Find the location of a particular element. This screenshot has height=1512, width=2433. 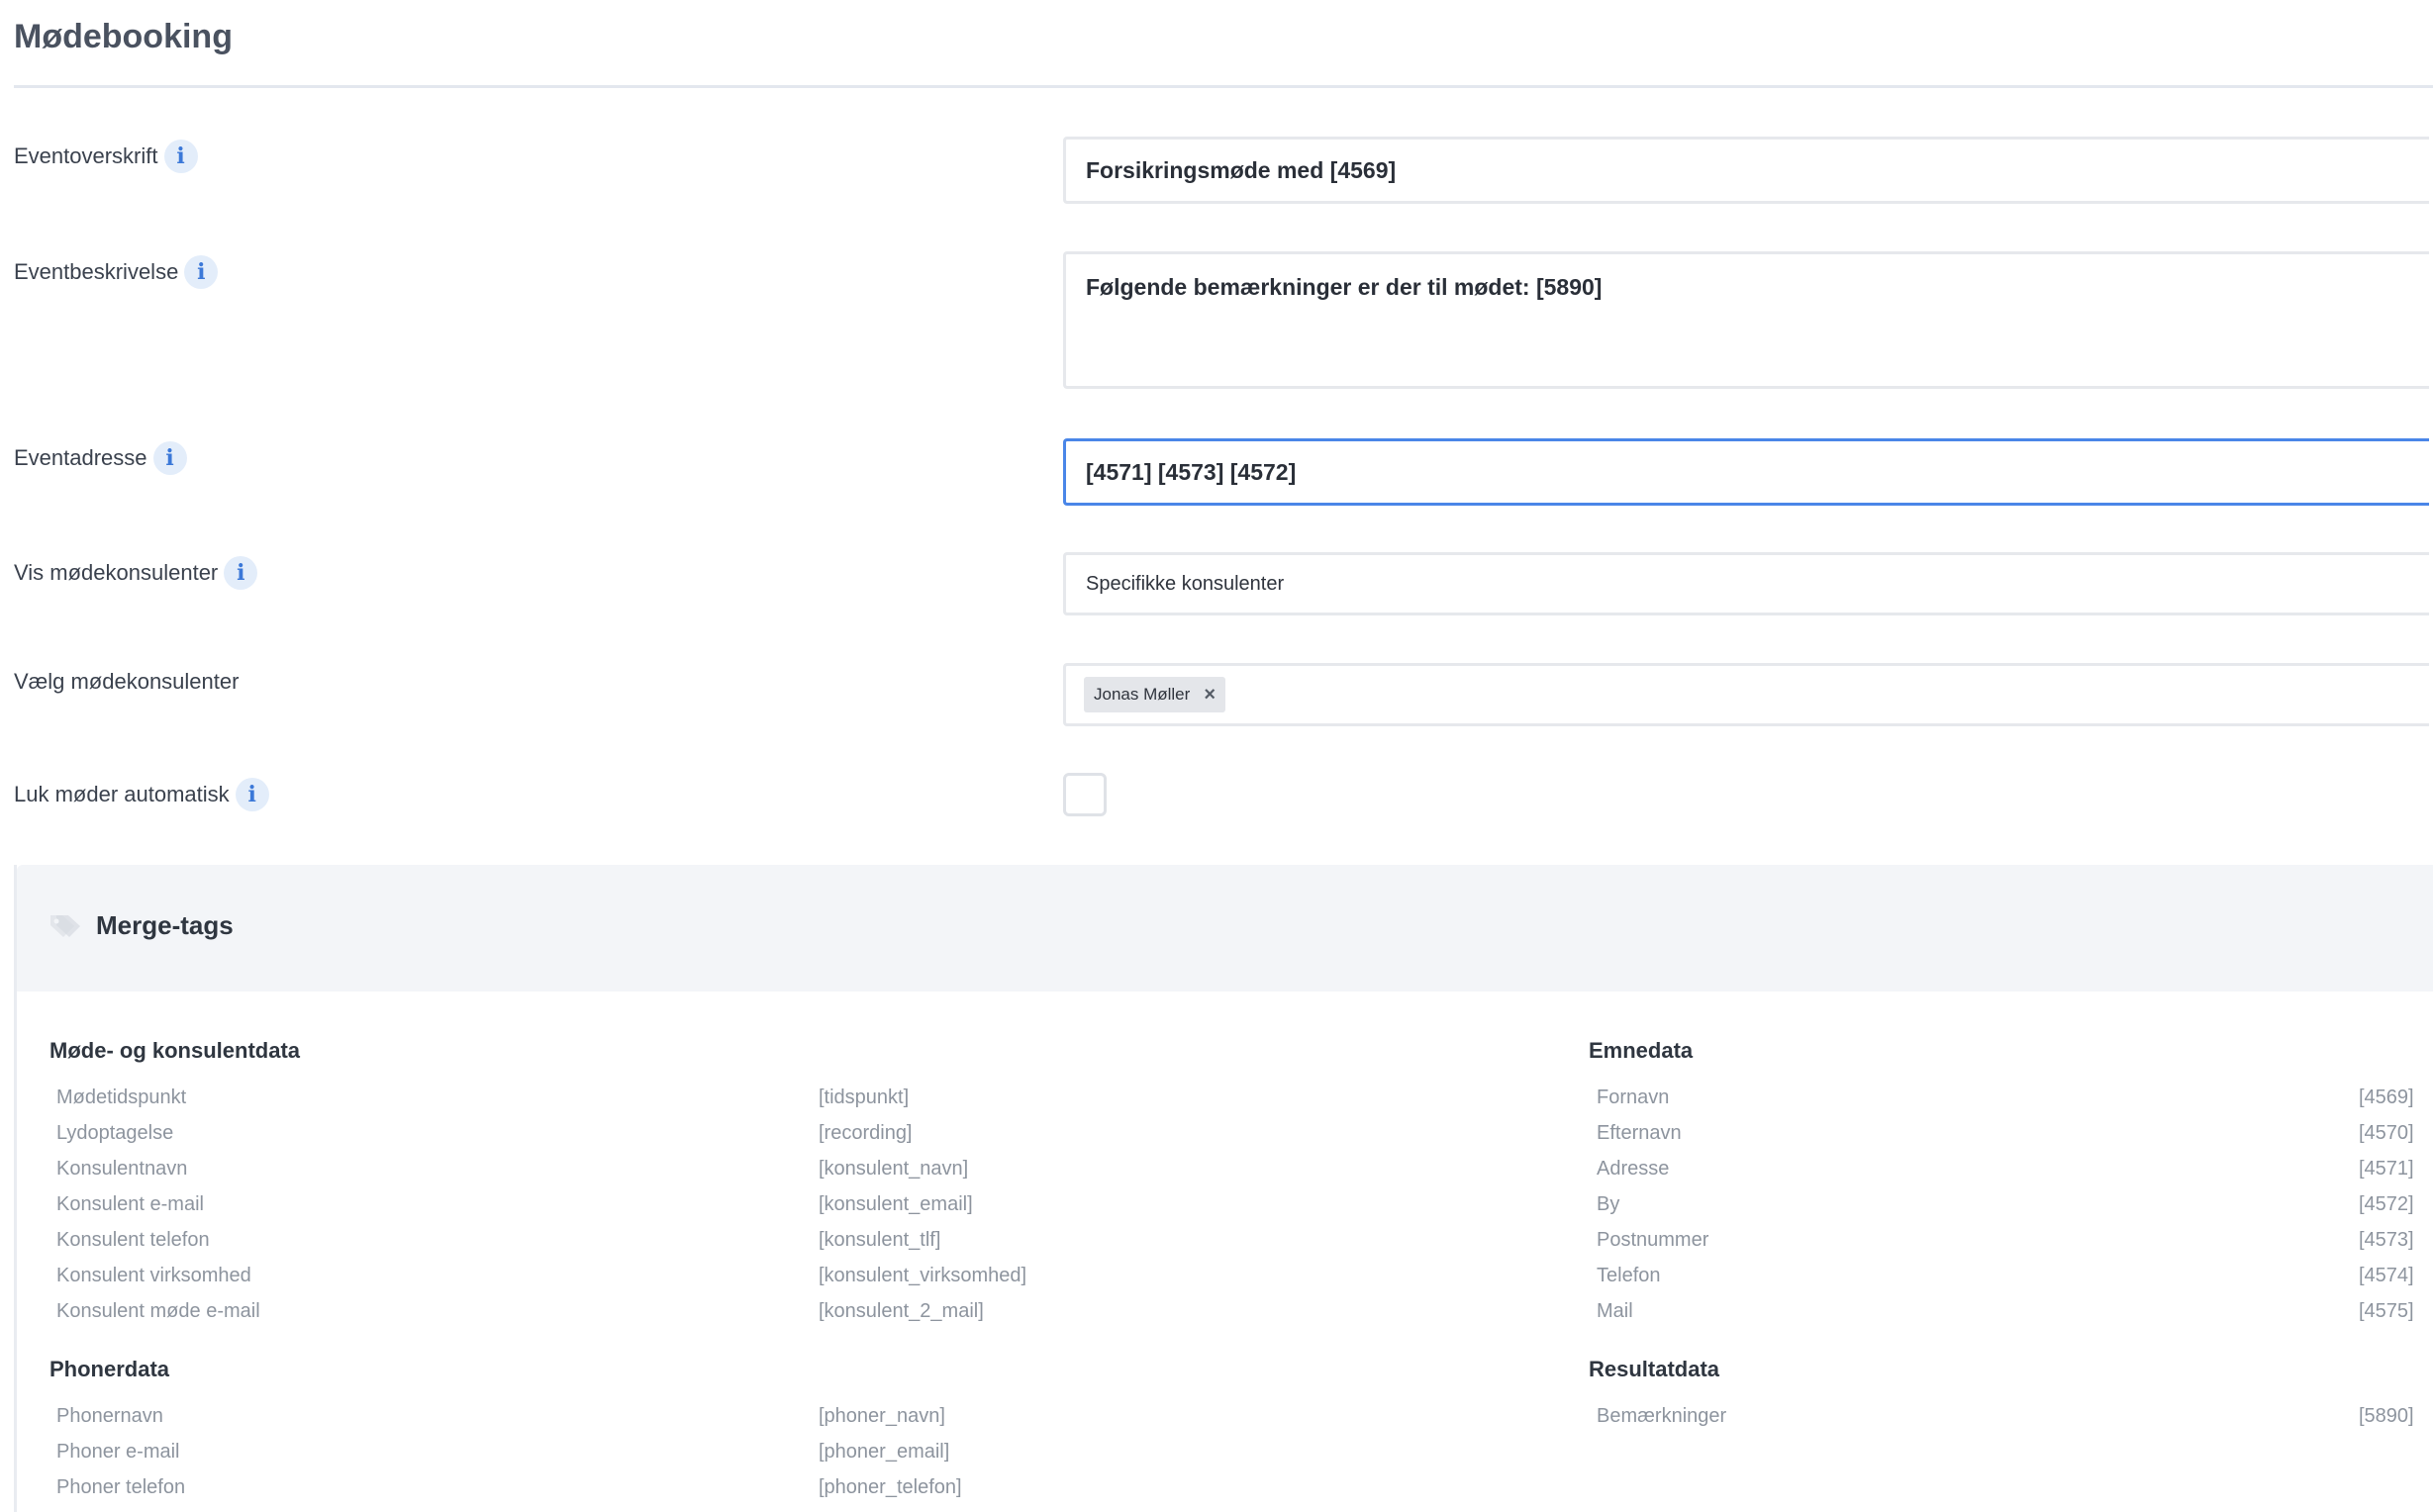

merge-tag-code: [4574] is located at coordinates (2386, 1276).